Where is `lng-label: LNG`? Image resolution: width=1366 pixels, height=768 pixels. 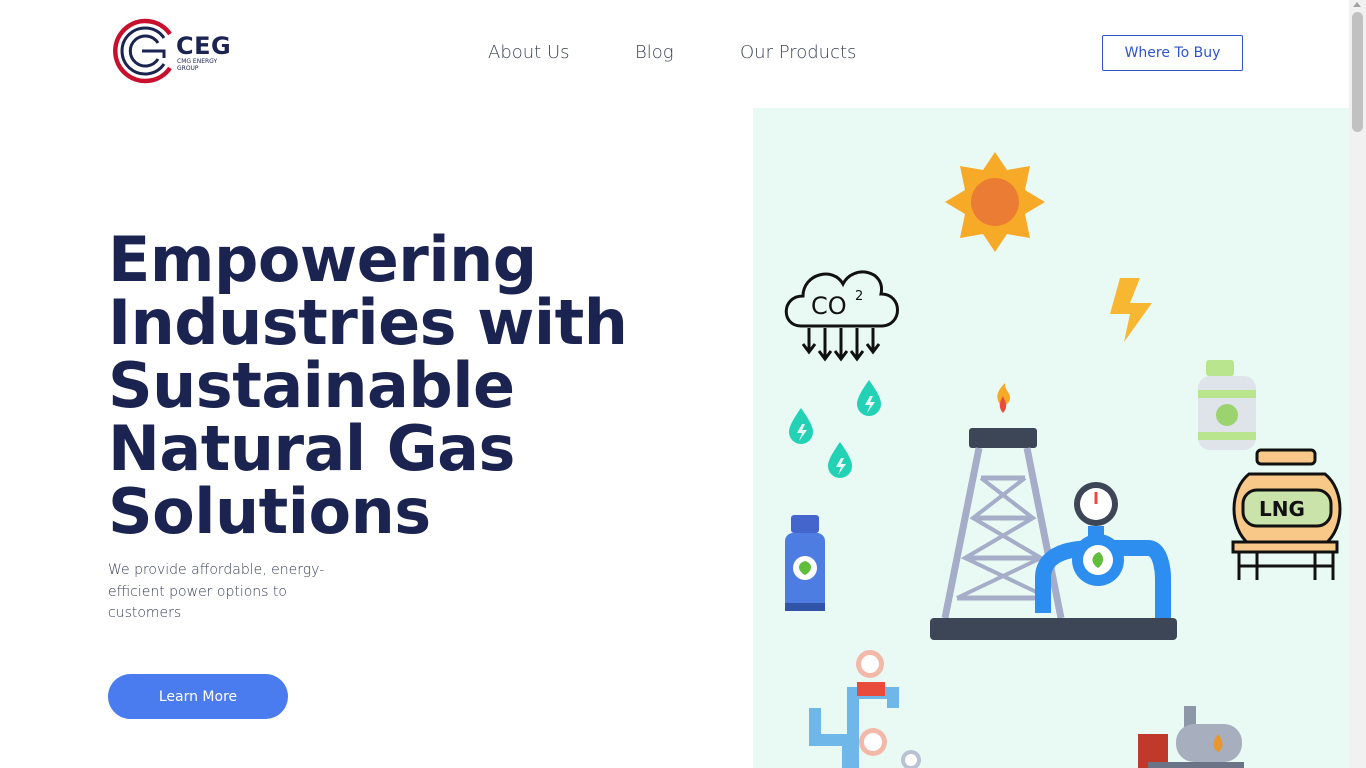 lng-label: LNG is located at coordinates (1282, 509).